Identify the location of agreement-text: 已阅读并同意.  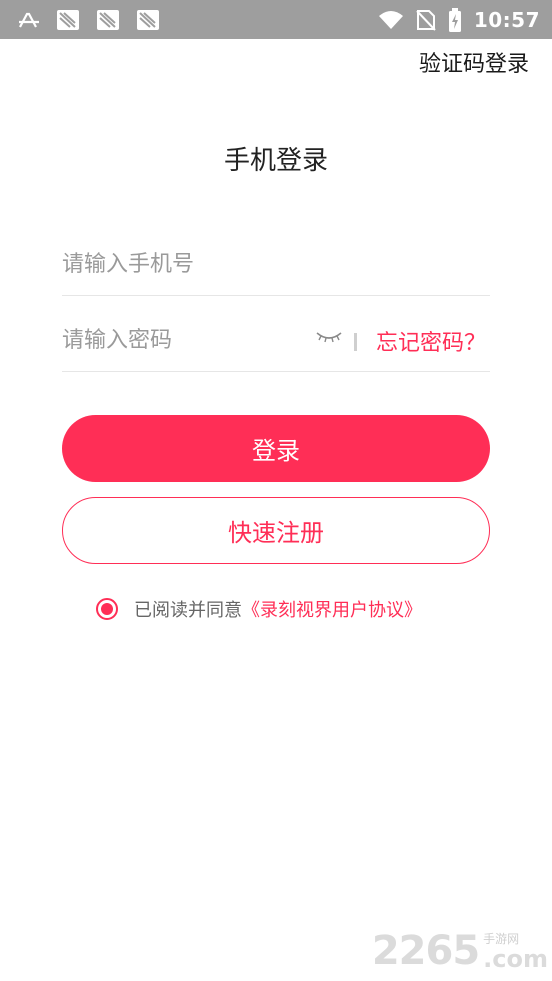
(188, 610).